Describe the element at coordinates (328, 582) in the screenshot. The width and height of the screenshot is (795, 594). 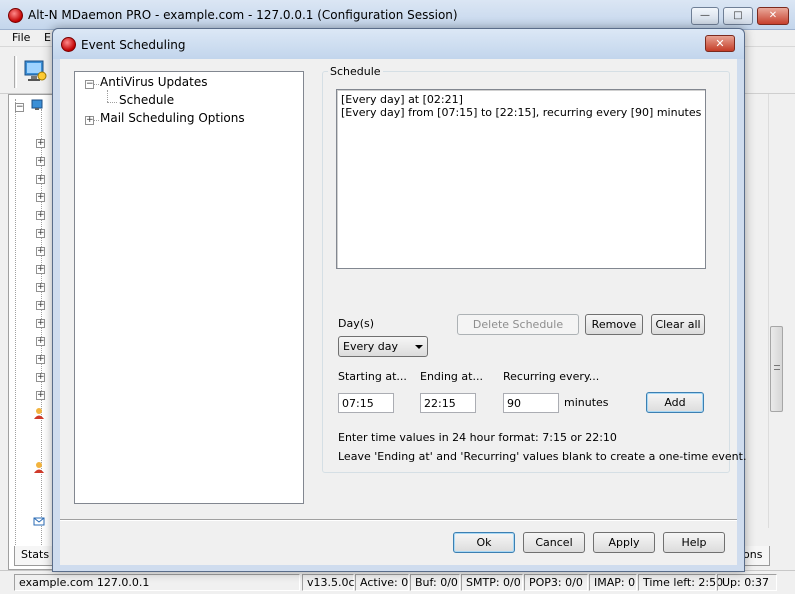
I see `status-version: v13.5.0c` at that location.